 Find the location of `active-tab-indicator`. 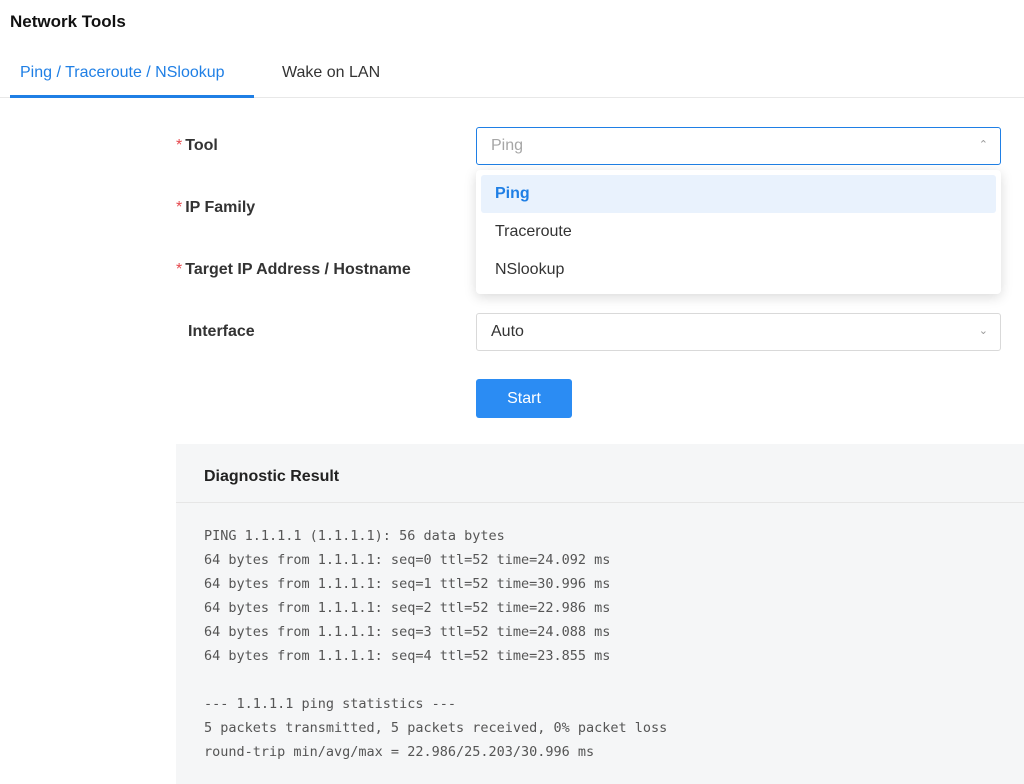

active-tab-indicator is located at coordinates (132, 96).